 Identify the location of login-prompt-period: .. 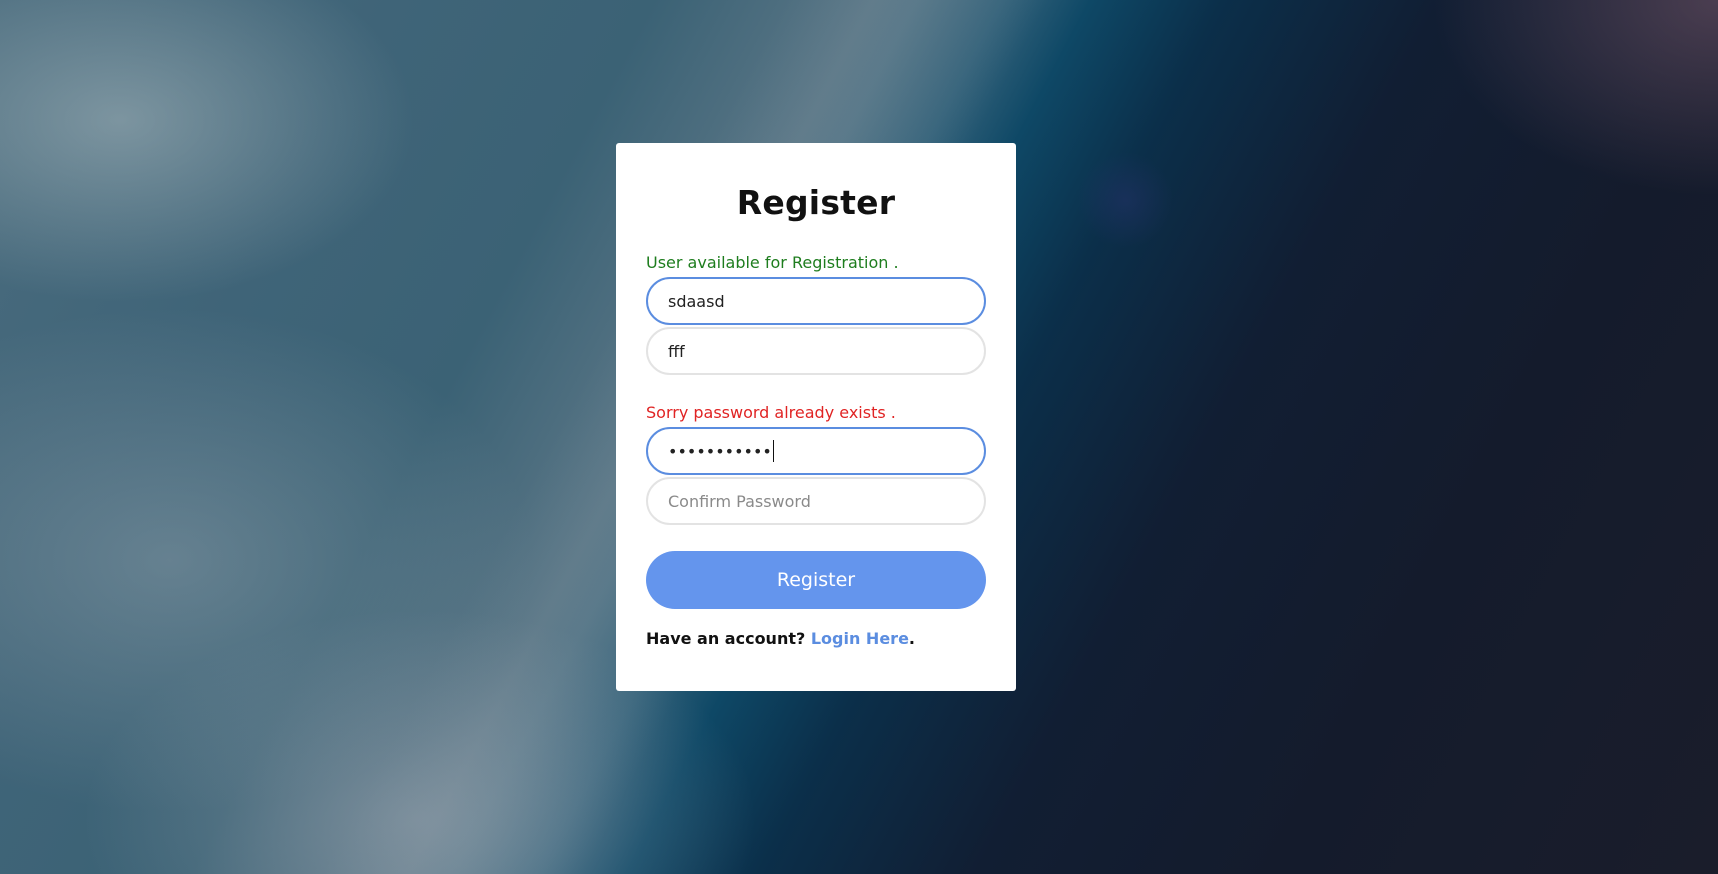
(911, 638).